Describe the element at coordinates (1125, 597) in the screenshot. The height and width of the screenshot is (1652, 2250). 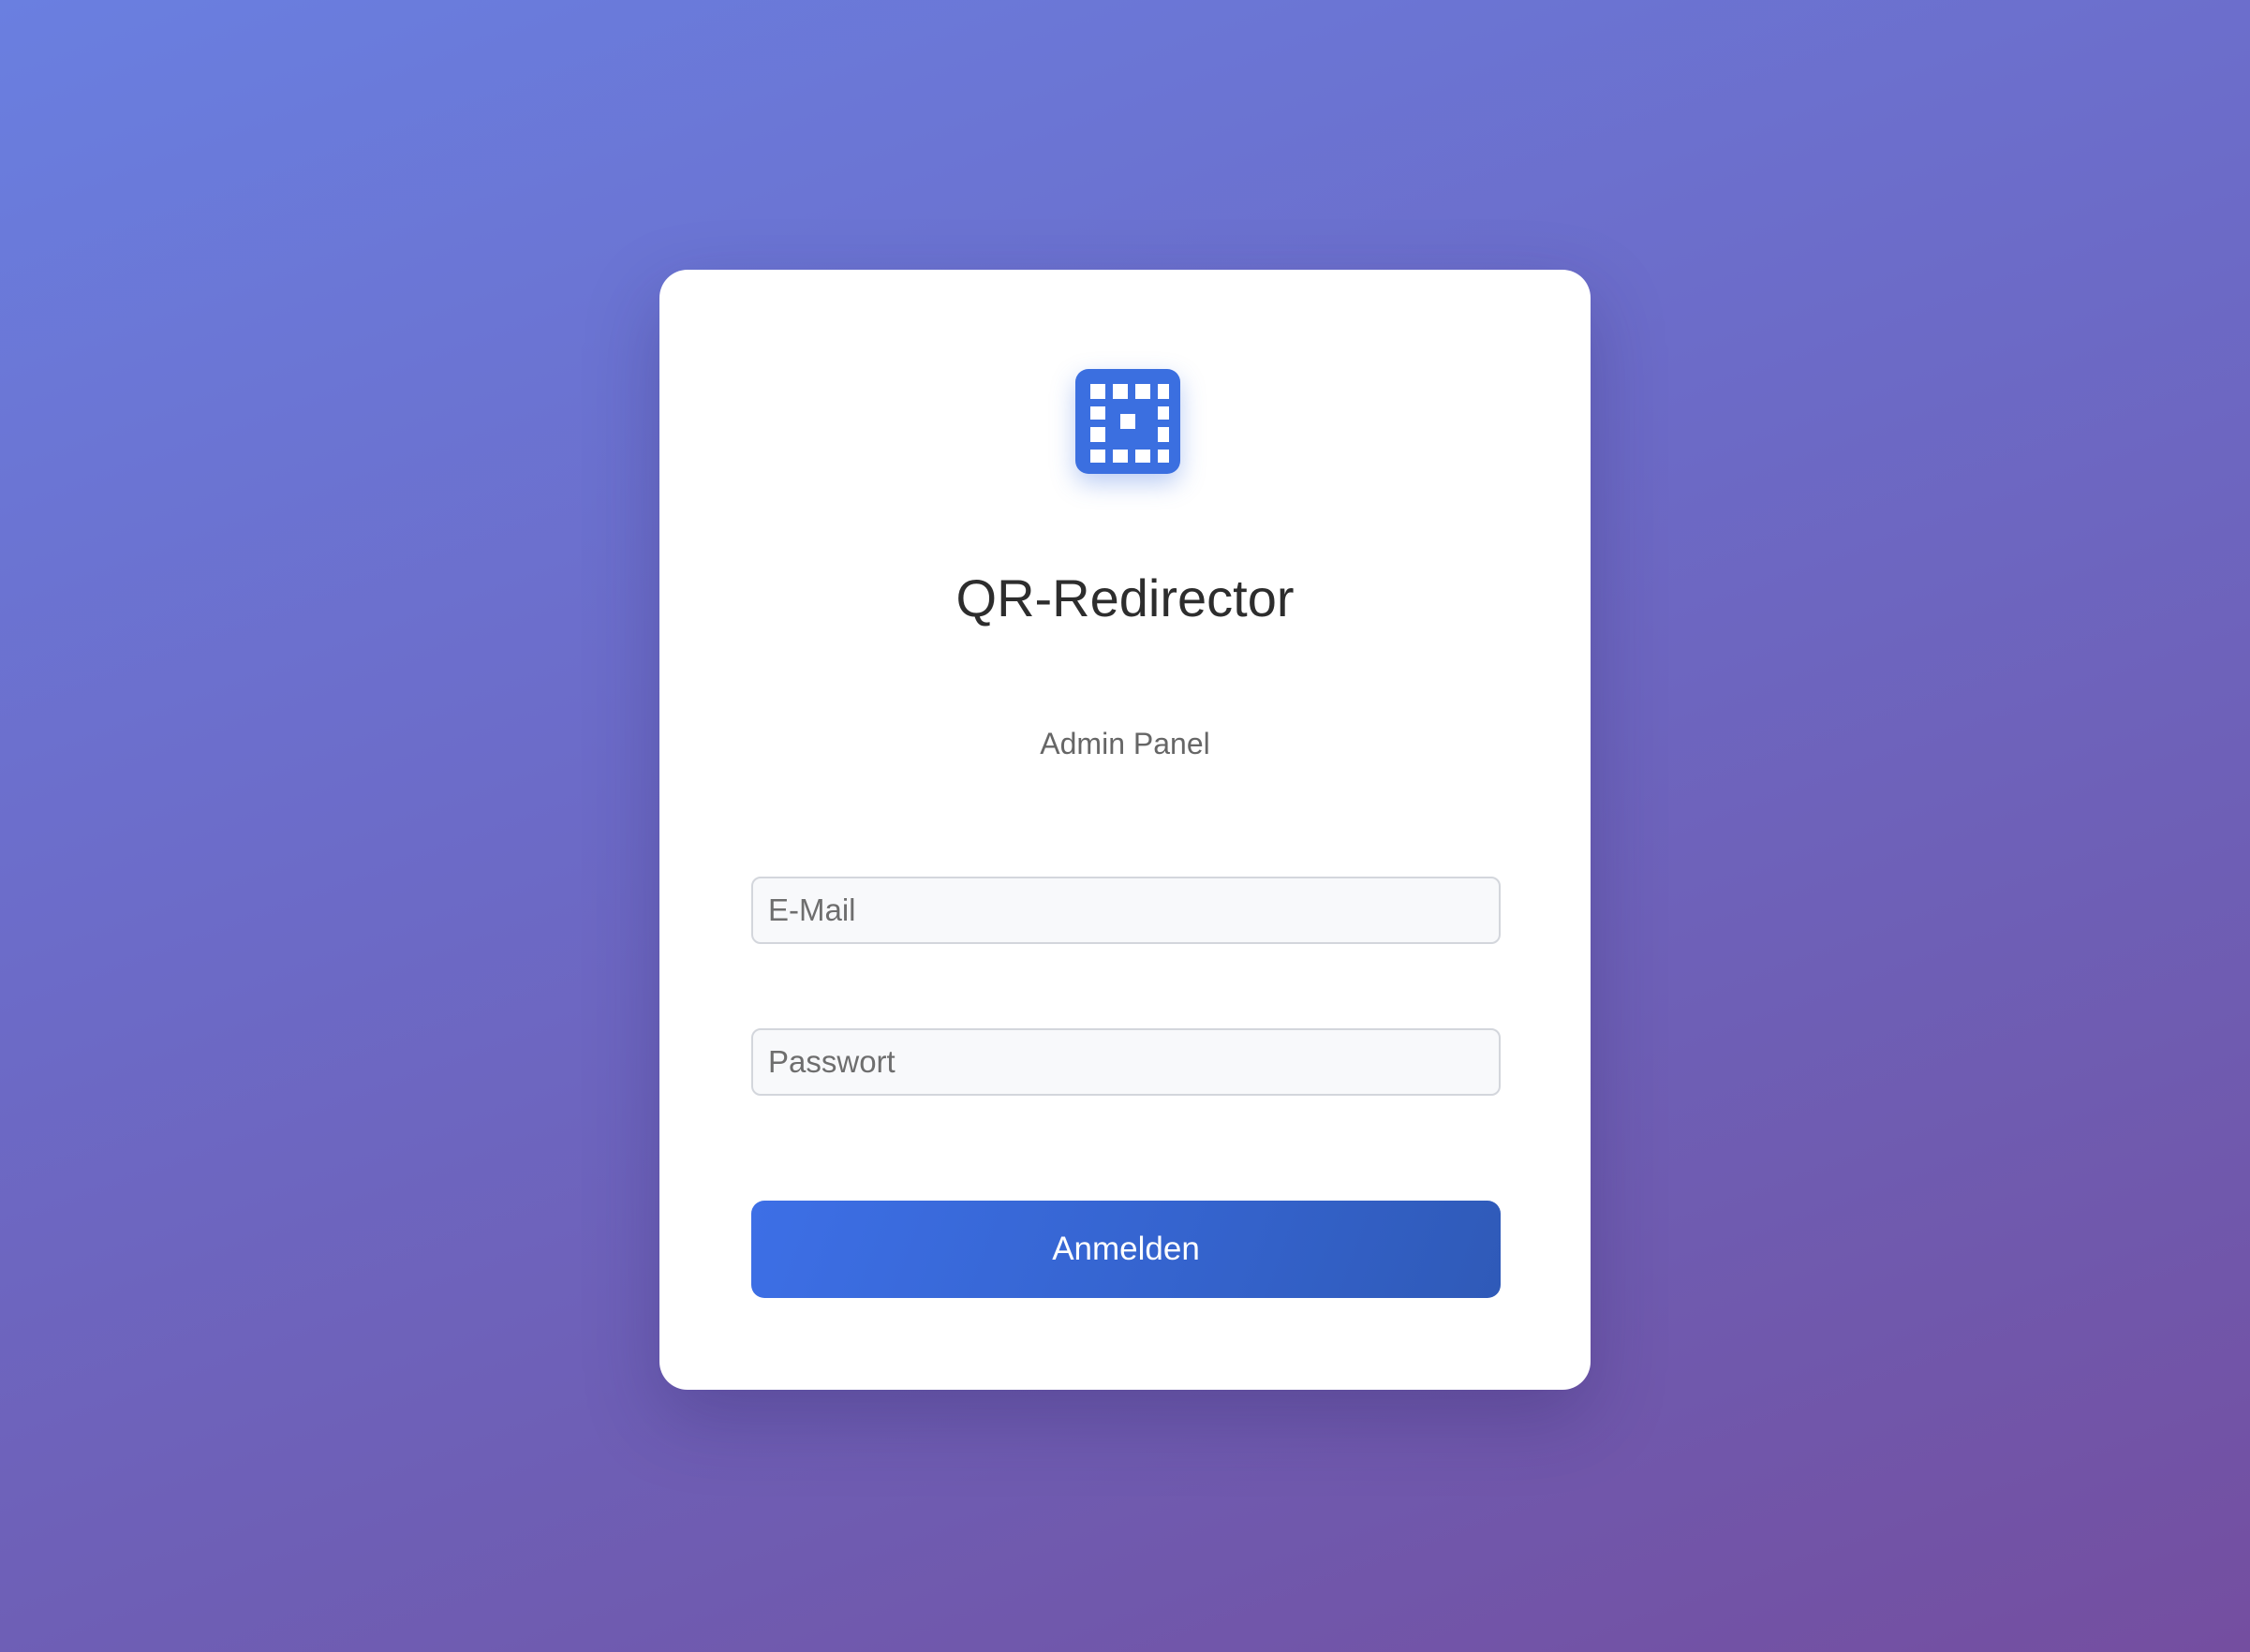
I see `app-title: QR-Redirector` at that location.